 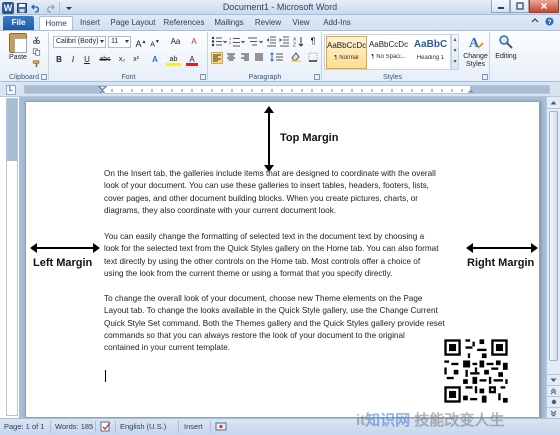 I want to click on tab-page-layout: Page Layout, so click(x=133, y=23).